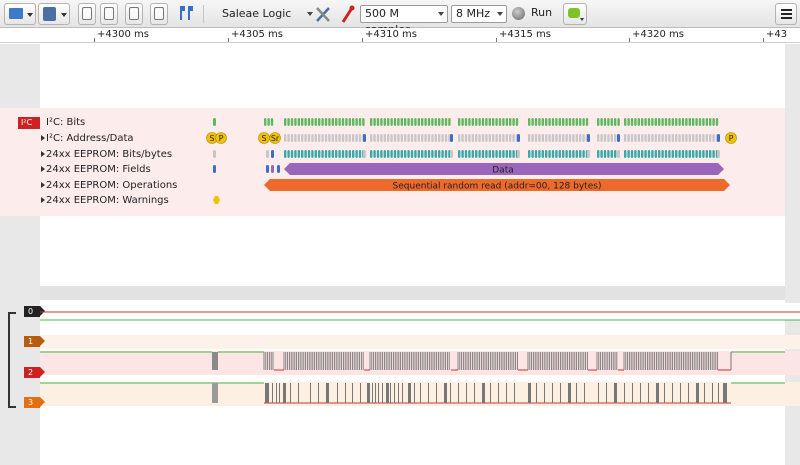  Describe the element at coordinates (215, 393) in the screenshot. I see `channel-3-burst` at that location.